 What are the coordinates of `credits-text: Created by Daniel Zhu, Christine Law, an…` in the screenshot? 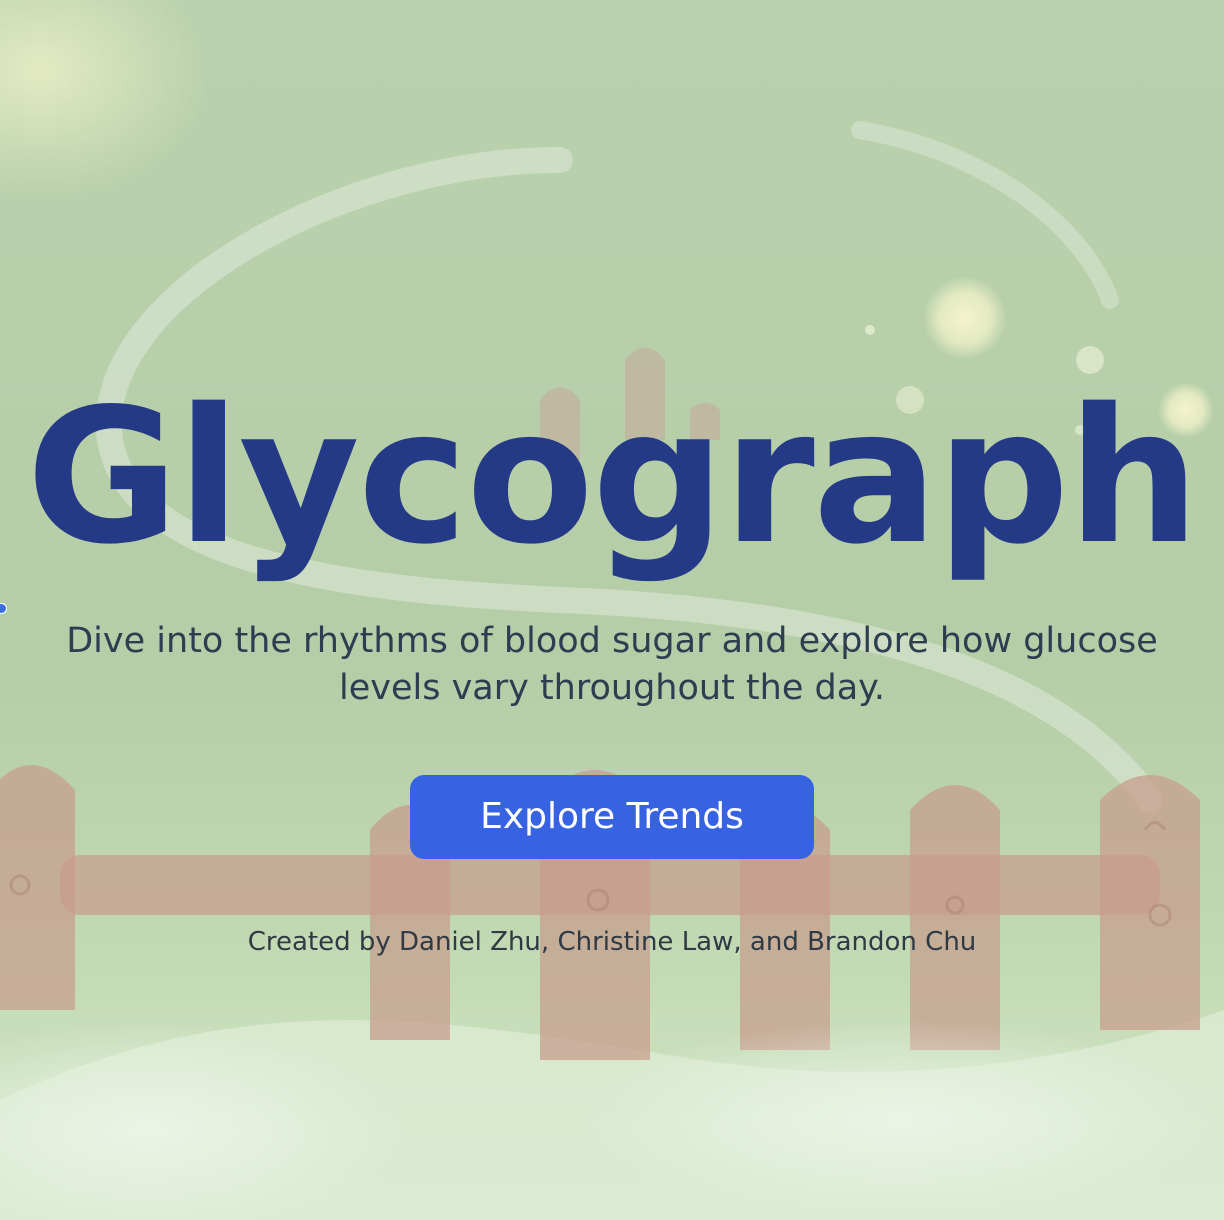 It's located at (612, 942).